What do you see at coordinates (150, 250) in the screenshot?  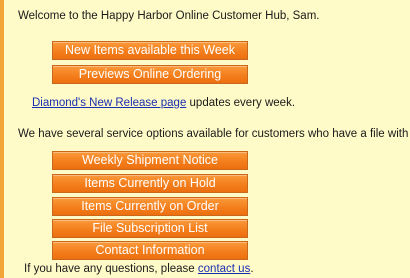 I see `contact-information-button: Contact Information` at bounding box center [150, 250].